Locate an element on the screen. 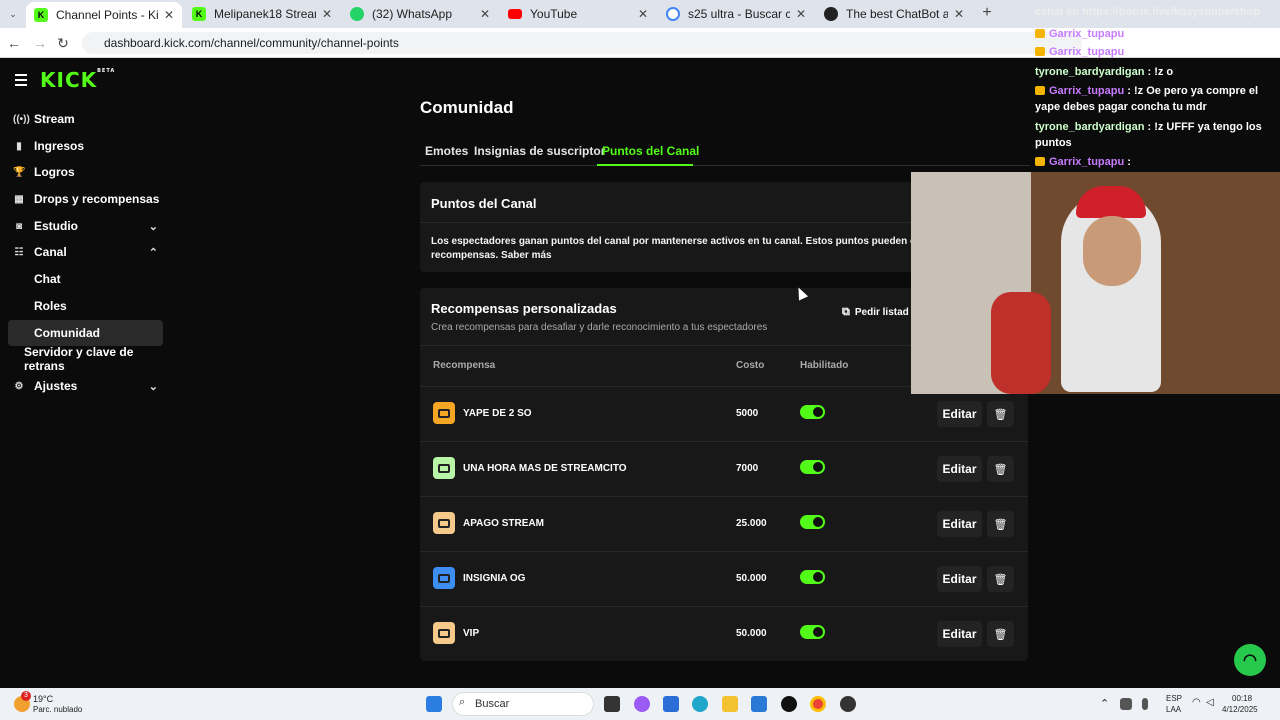 This screenshot has height=720, width=1280. sidebar-item-drops: ▦ Drops y recompensas is located at coordinates (85, 199).